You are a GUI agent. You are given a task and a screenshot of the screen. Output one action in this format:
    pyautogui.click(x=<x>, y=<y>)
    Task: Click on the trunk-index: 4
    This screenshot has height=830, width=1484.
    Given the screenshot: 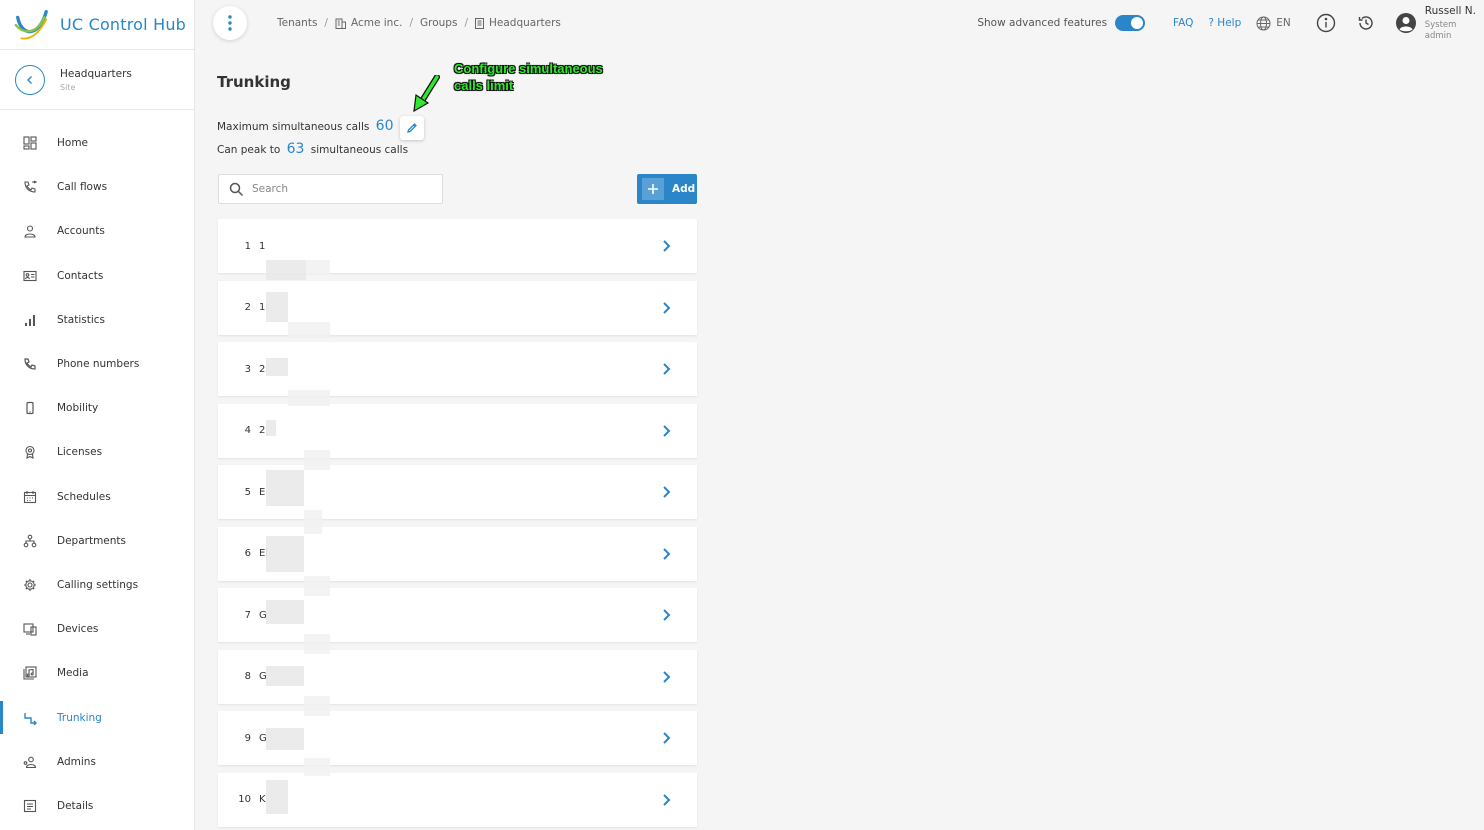 What is the action you would take?
    pyautogui.click(x=247, y=430)
    